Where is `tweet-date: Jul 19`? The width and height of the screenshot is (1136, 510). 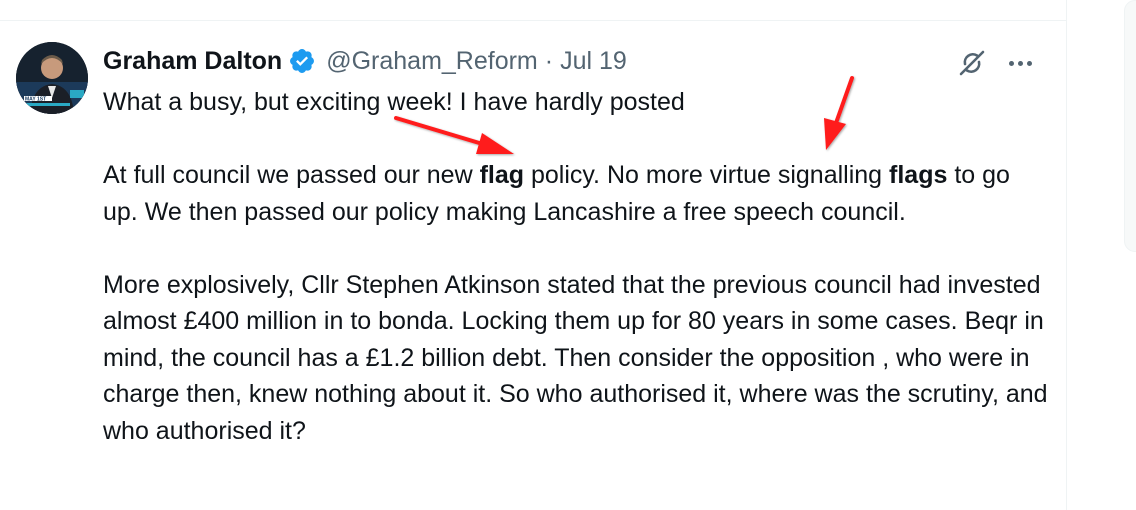
tweet-date: Jul 19 is located at coordinates (593, 61).